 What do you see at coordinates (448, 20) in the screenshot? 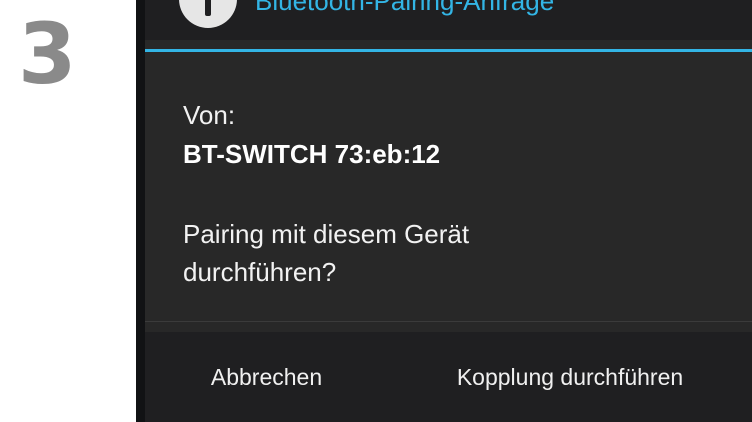
I see `dialog-title-bar: Bluetooth-Pairing-Anfrage` at bounding box center [448, 20].